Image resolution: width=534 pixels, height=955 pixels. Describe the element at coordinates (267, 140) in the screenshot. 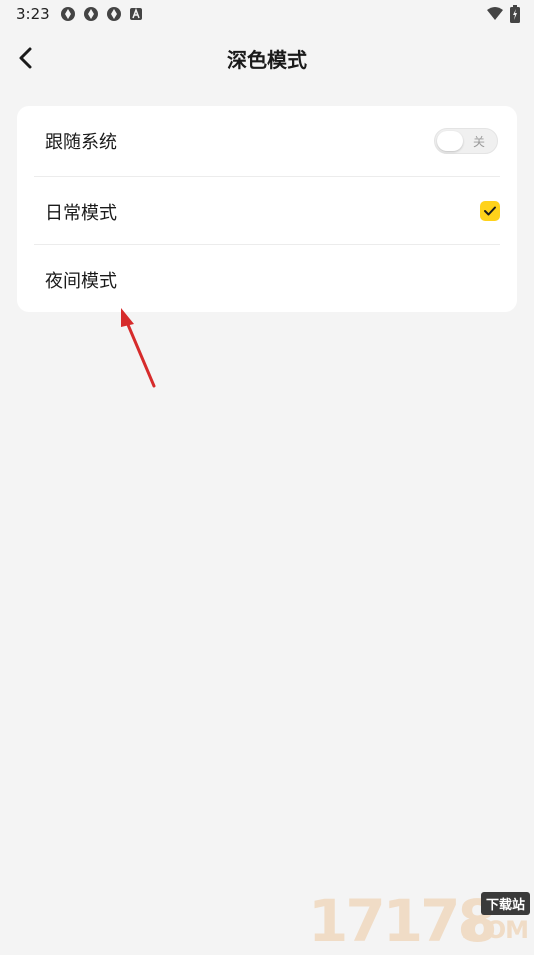

I see `follow-system-row: 跟随系统 关` at that location.